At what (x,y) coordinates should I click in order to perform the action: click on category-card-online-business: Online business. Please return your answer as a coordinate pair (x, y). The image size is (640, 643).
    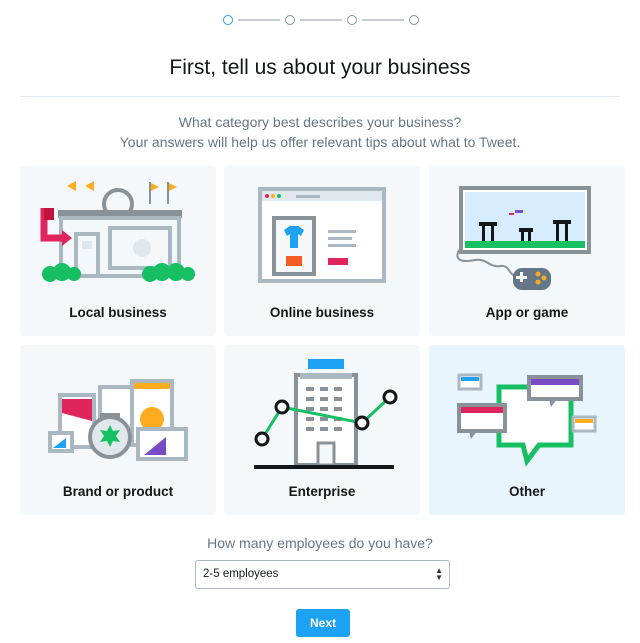
    Looking at the image, I should click on (322, 251).